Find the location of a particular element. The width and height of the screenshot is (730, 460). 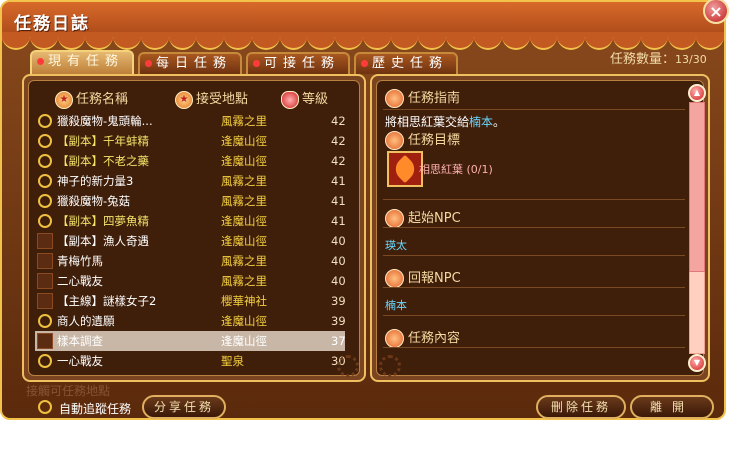

scroll-thumb is located at coordinates (697, 187).